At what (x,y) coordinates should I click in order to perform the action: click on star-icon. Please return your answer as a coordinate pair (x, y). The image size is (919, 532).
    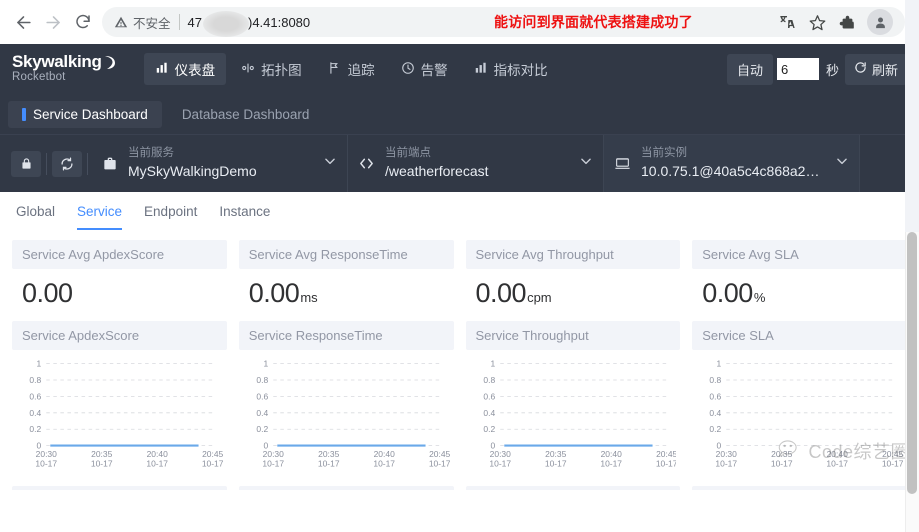
    Looking at the image, I should click on (817, 22).